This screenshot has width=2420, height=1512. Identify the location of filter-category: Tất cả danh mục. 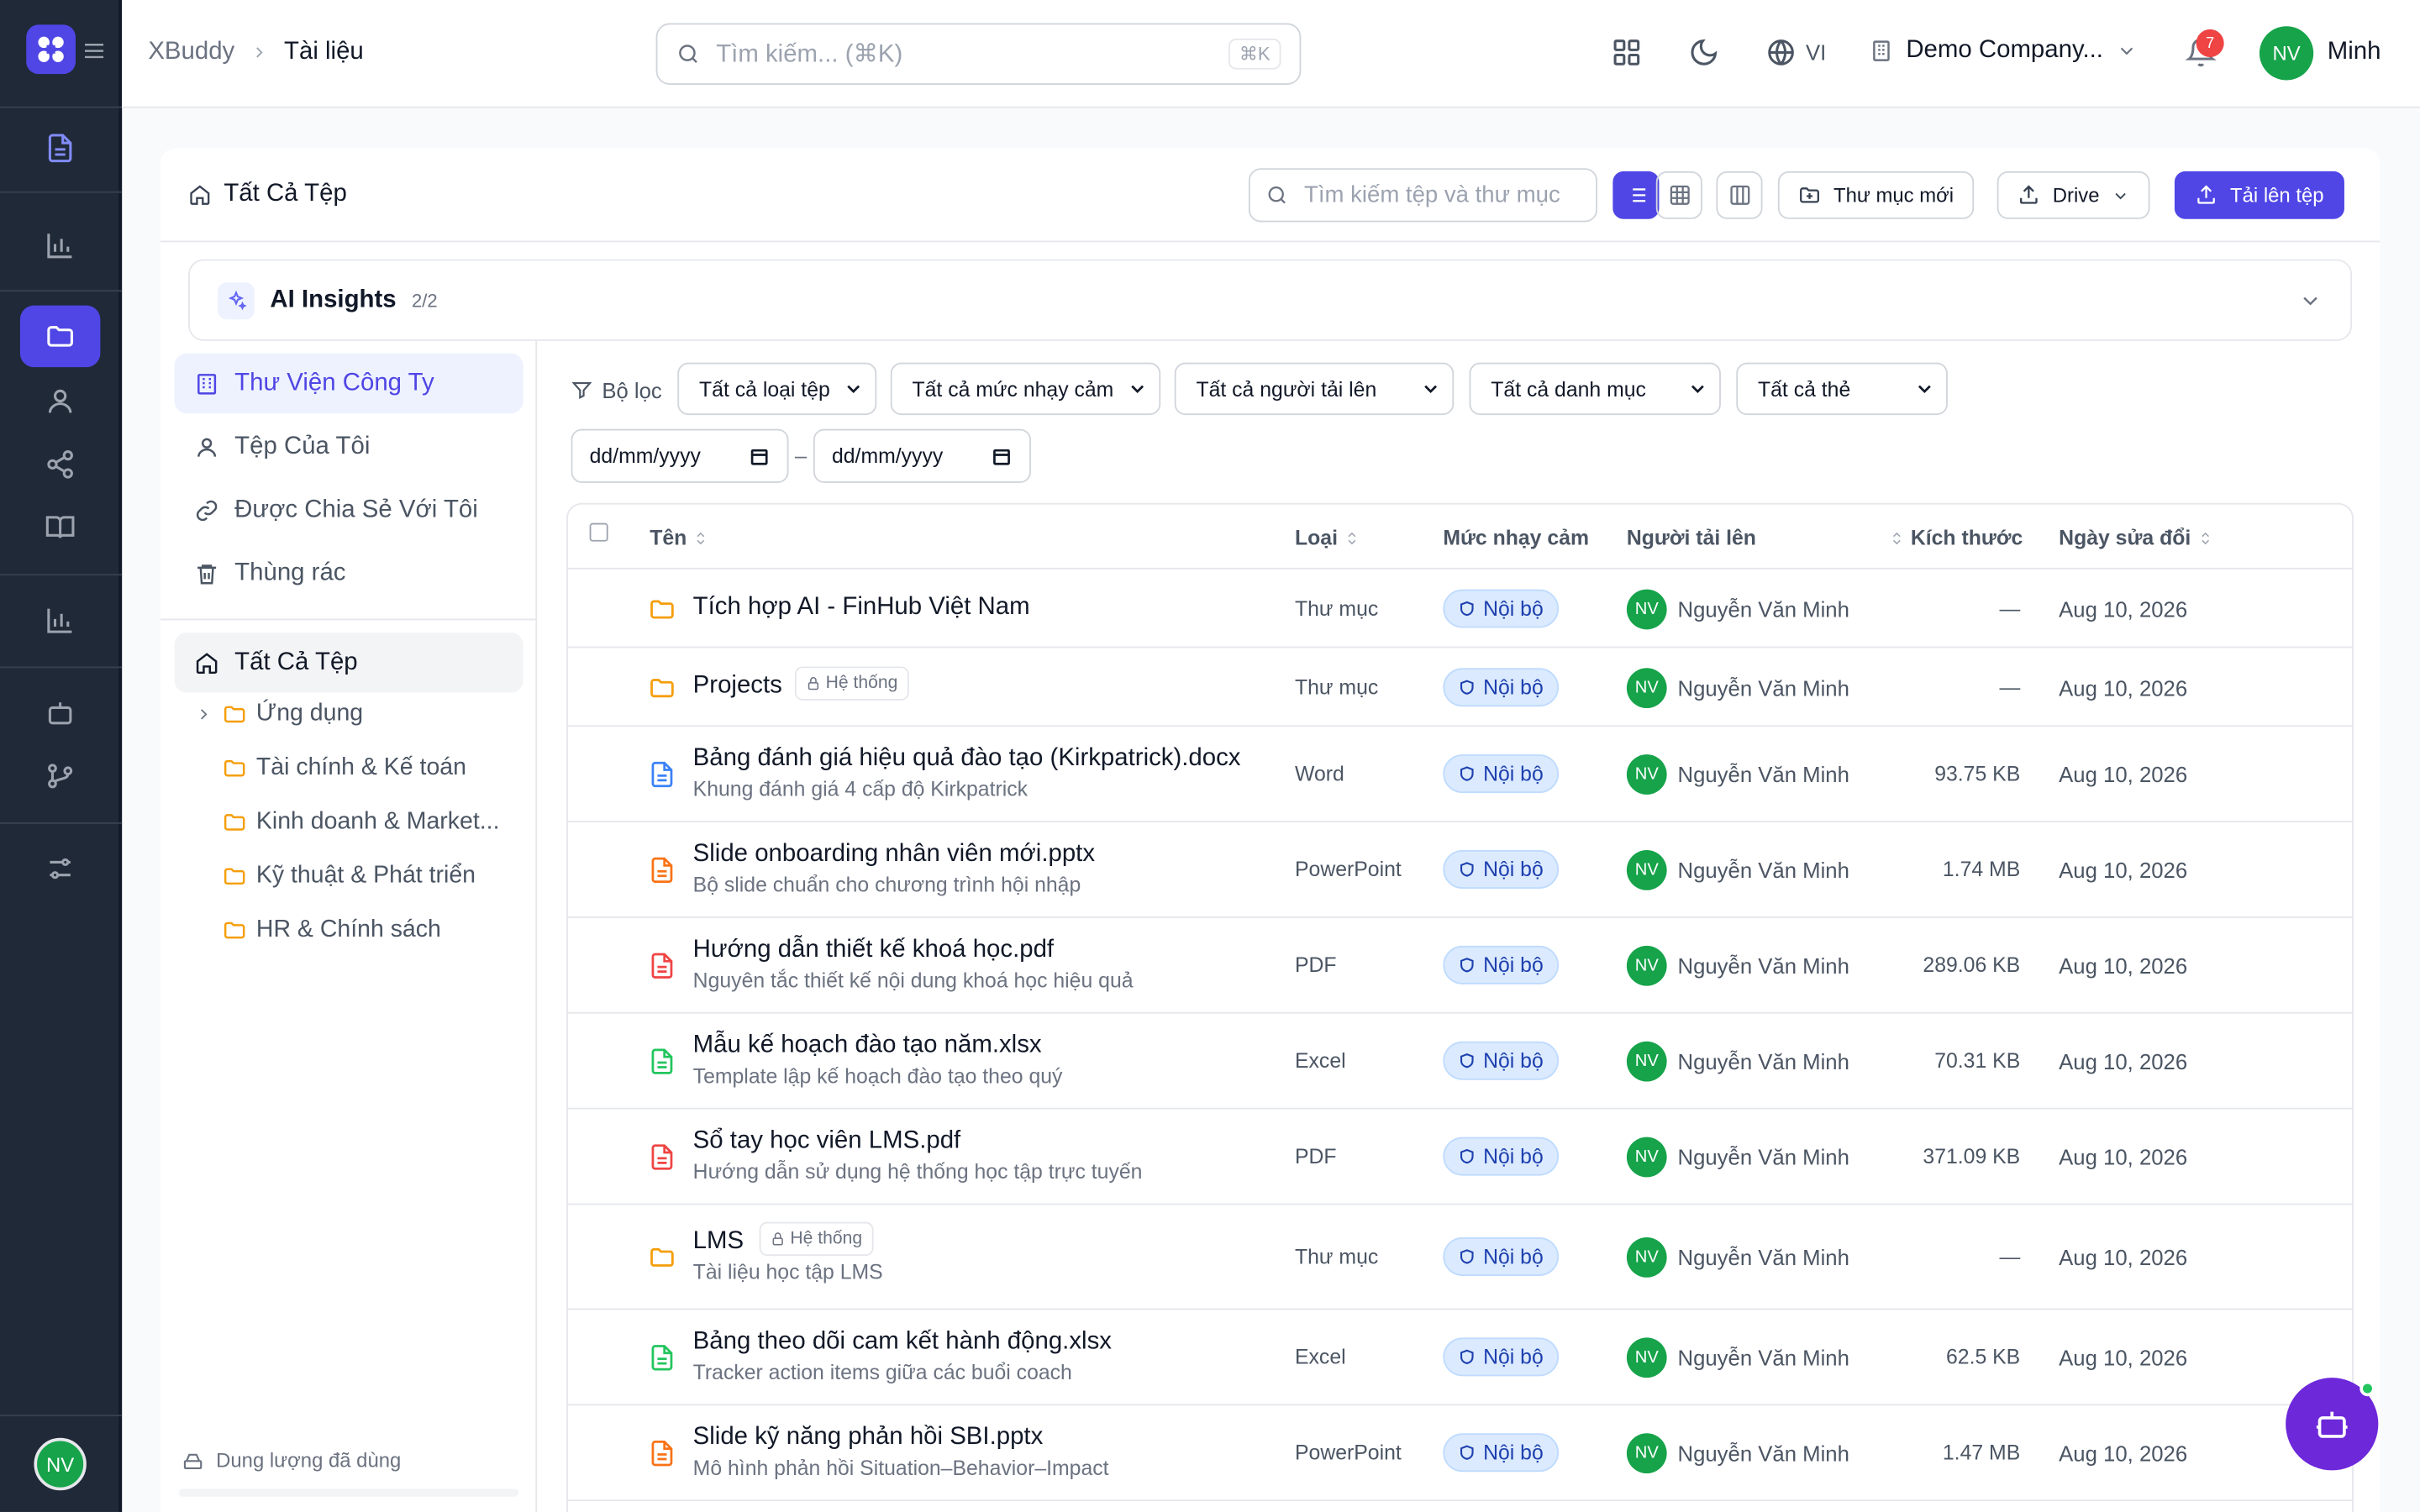
(1595, 389).